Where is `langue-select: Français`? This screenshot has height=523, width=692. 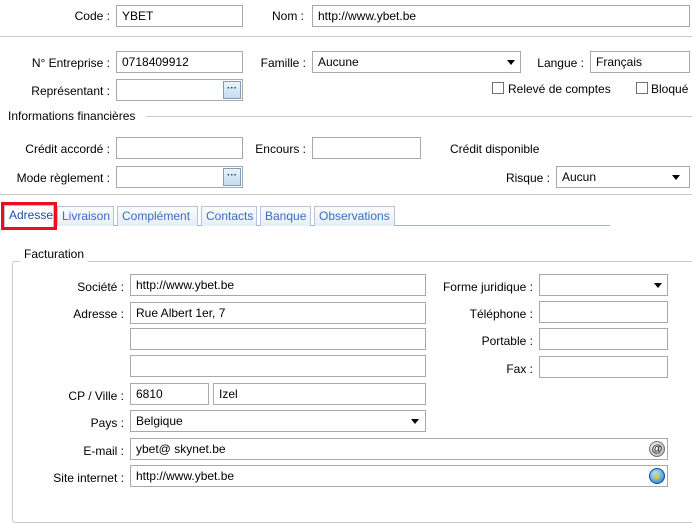 langue-select: Français is located at coordinates (640, 62).